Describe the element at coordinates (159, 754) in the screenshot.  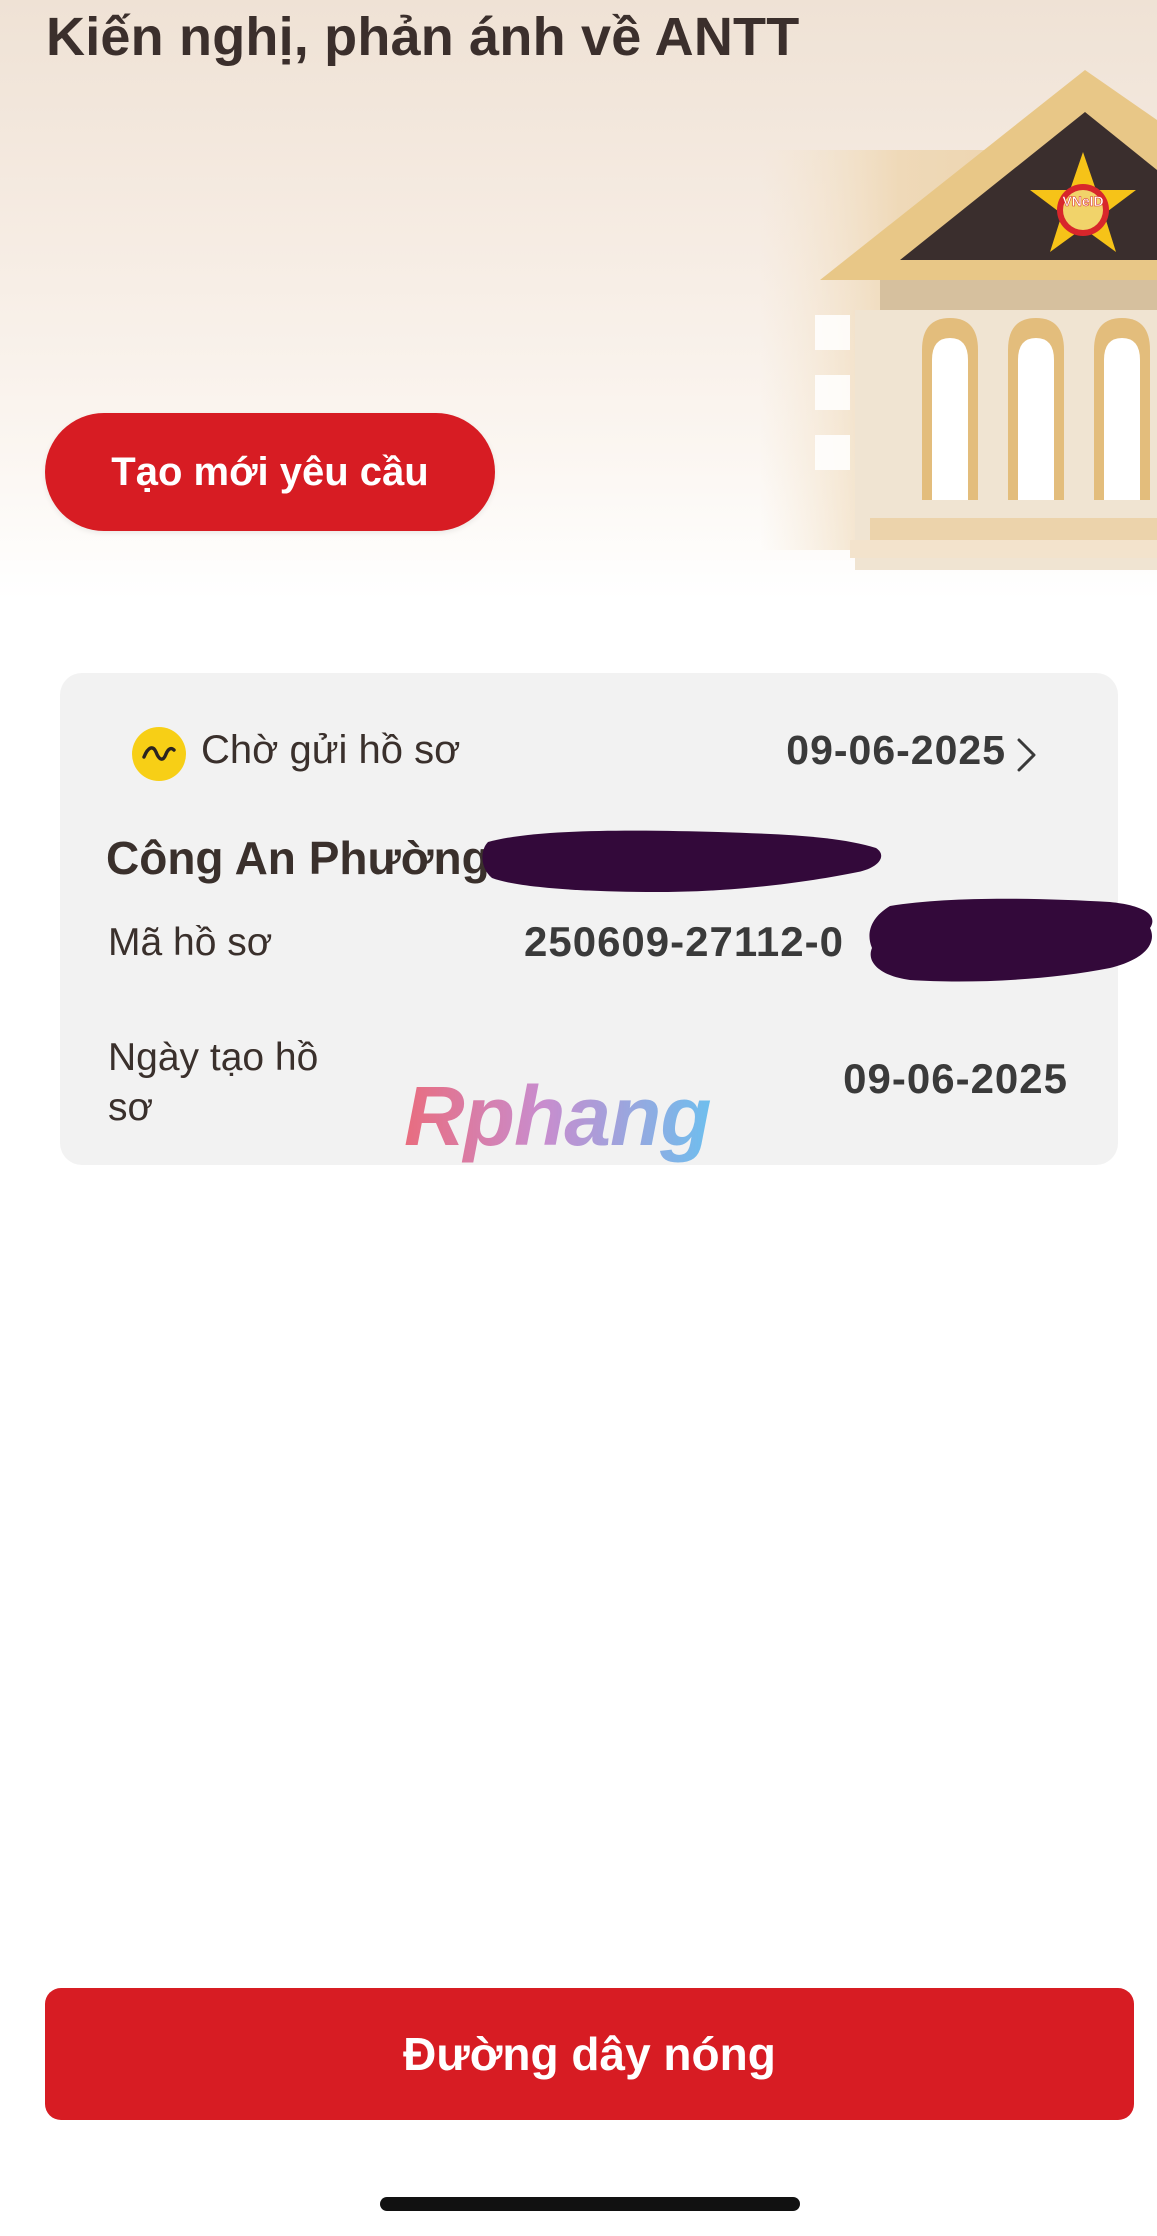
I see `wave-icon` at that location.